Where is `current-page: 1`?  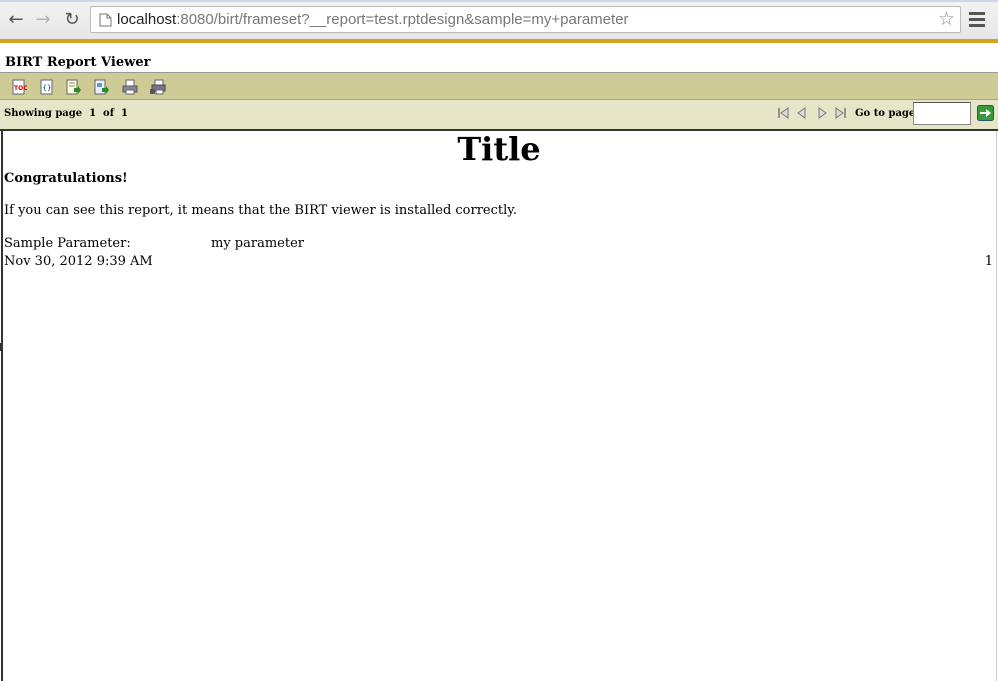
current-page: 1 is located at coordinates (93, 113).